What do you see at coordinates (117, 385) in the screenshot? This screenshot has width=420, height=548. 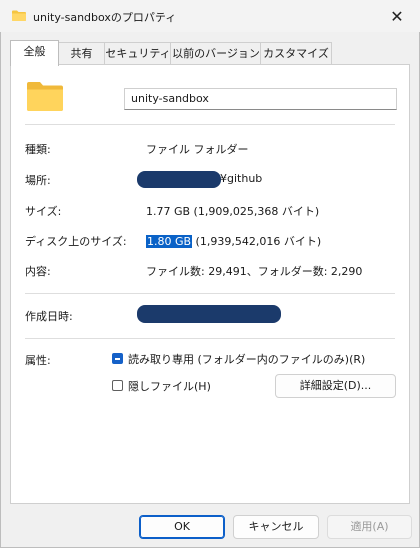 I see `hidden-checkbox` at bounding box center [117, 385].